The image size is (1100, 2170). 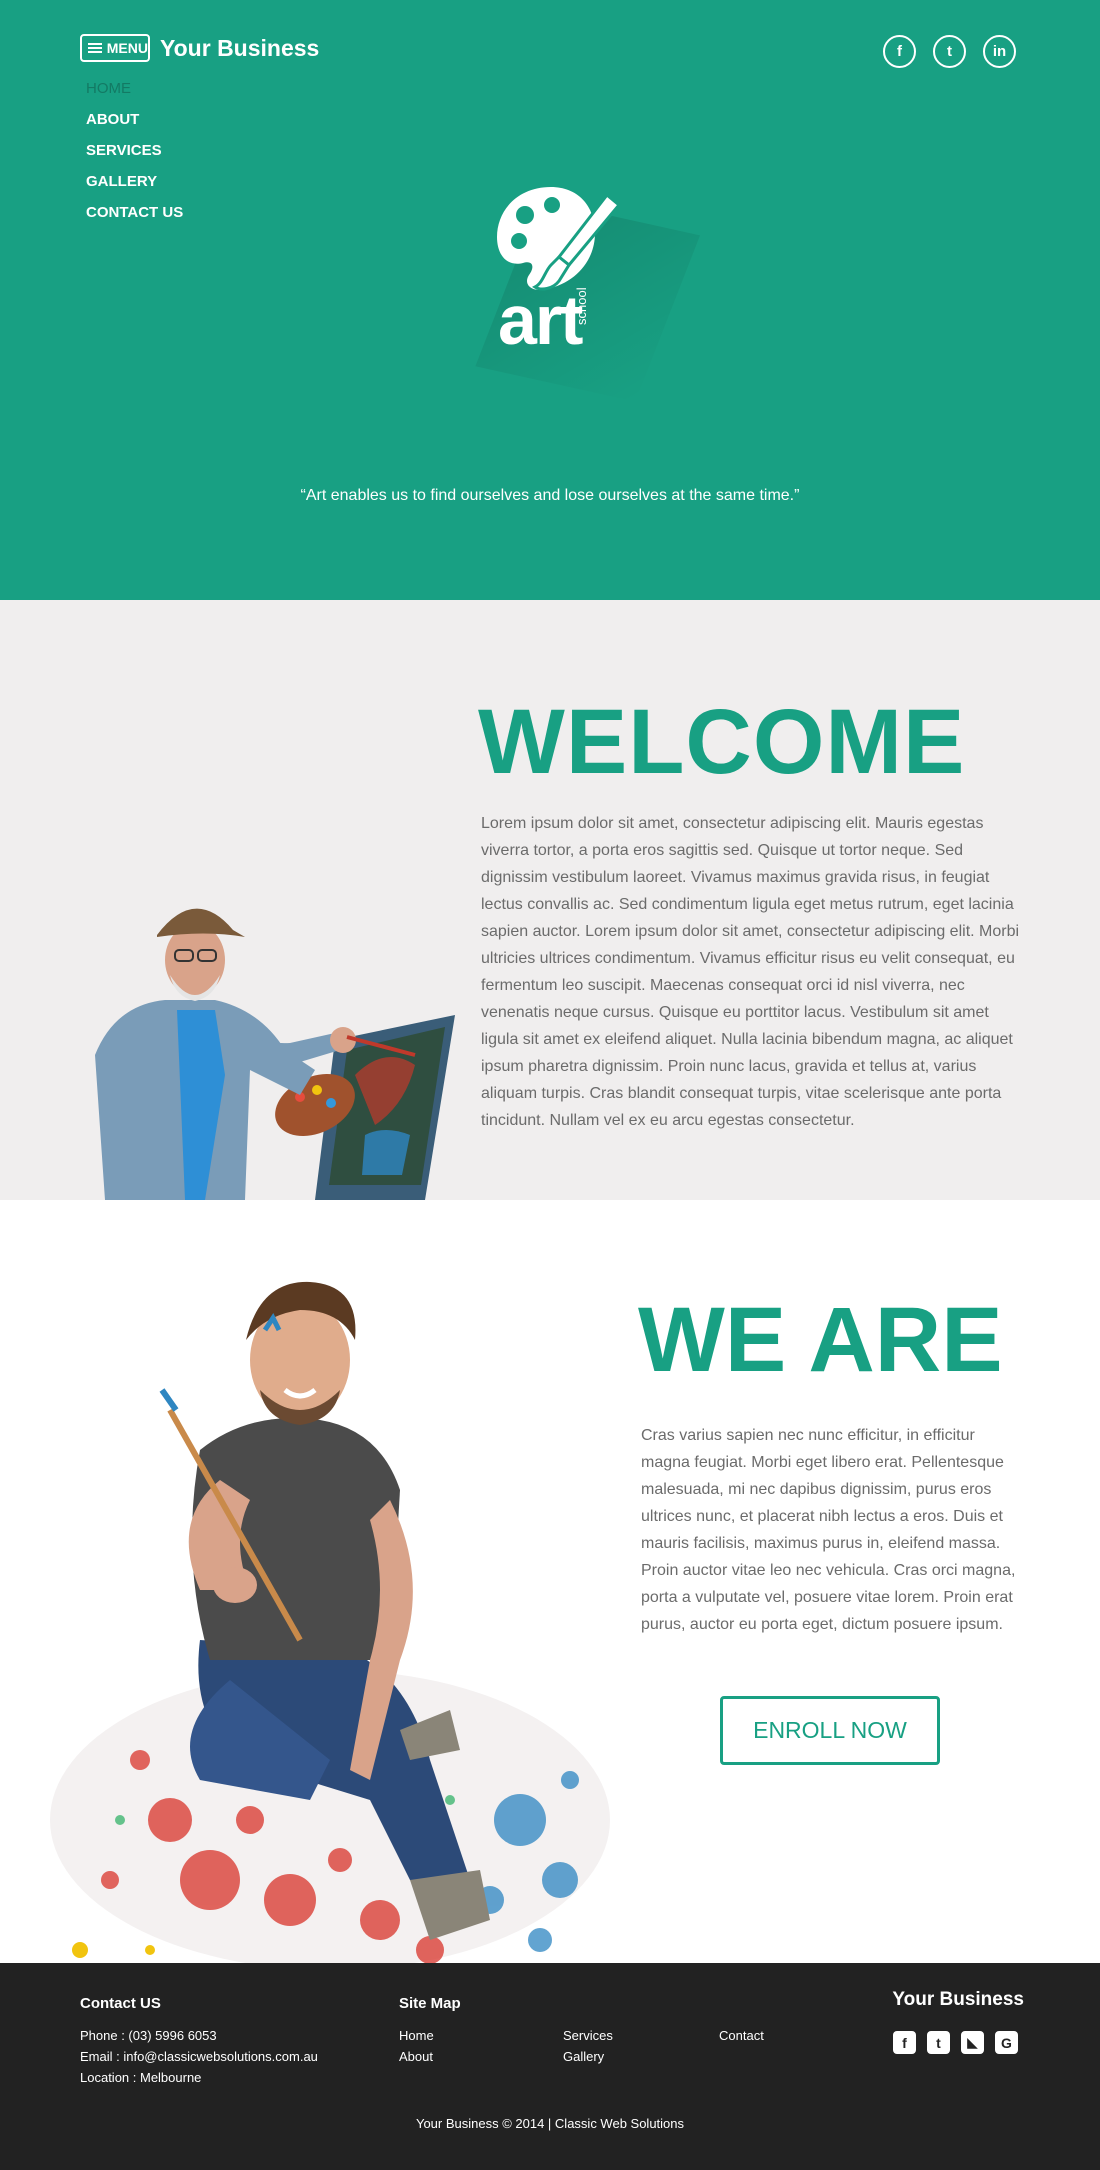 I want to click on main-nav: HOME ABOUT SERVICES GALLERY CONTACT US, so click(x=134, y=157).